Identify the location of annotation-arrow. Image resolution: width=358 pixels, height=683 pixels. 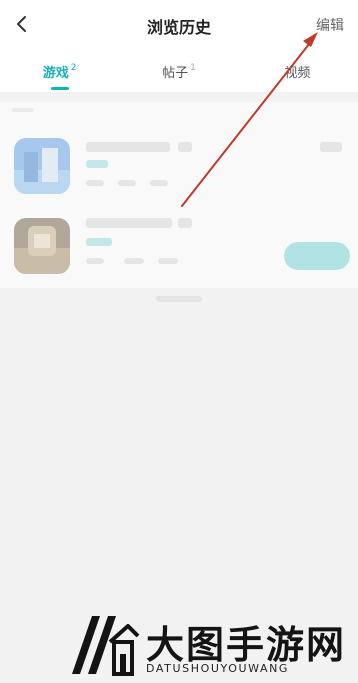
(249, 119).